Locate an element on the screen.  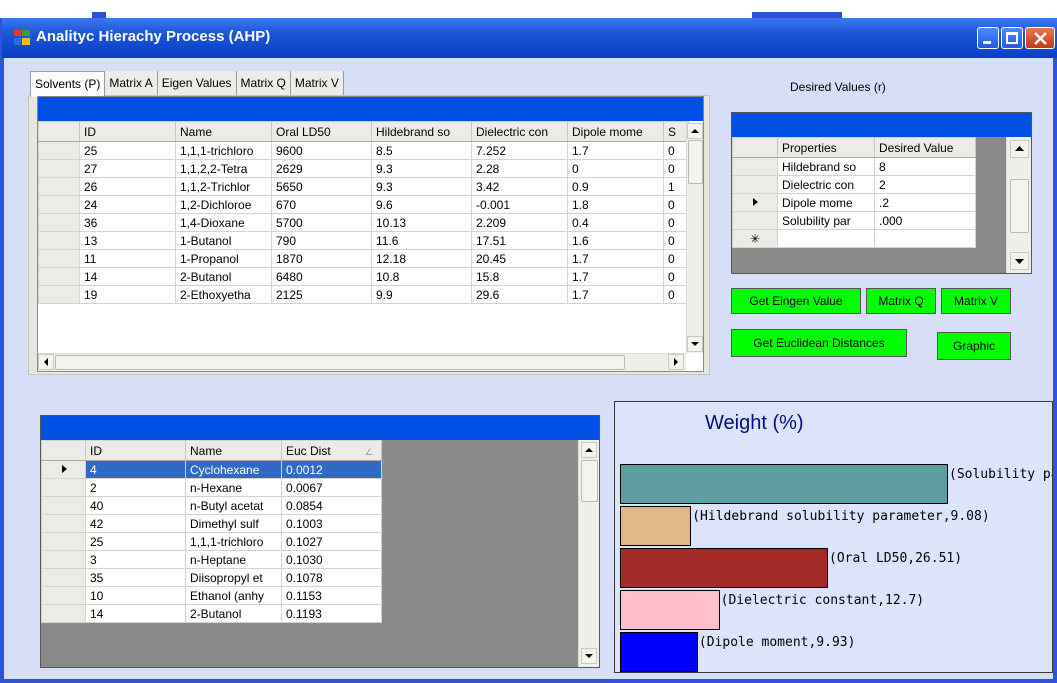
table-row: 4 Cyclohexane 0.0012 is located at coordinates (211, 469).